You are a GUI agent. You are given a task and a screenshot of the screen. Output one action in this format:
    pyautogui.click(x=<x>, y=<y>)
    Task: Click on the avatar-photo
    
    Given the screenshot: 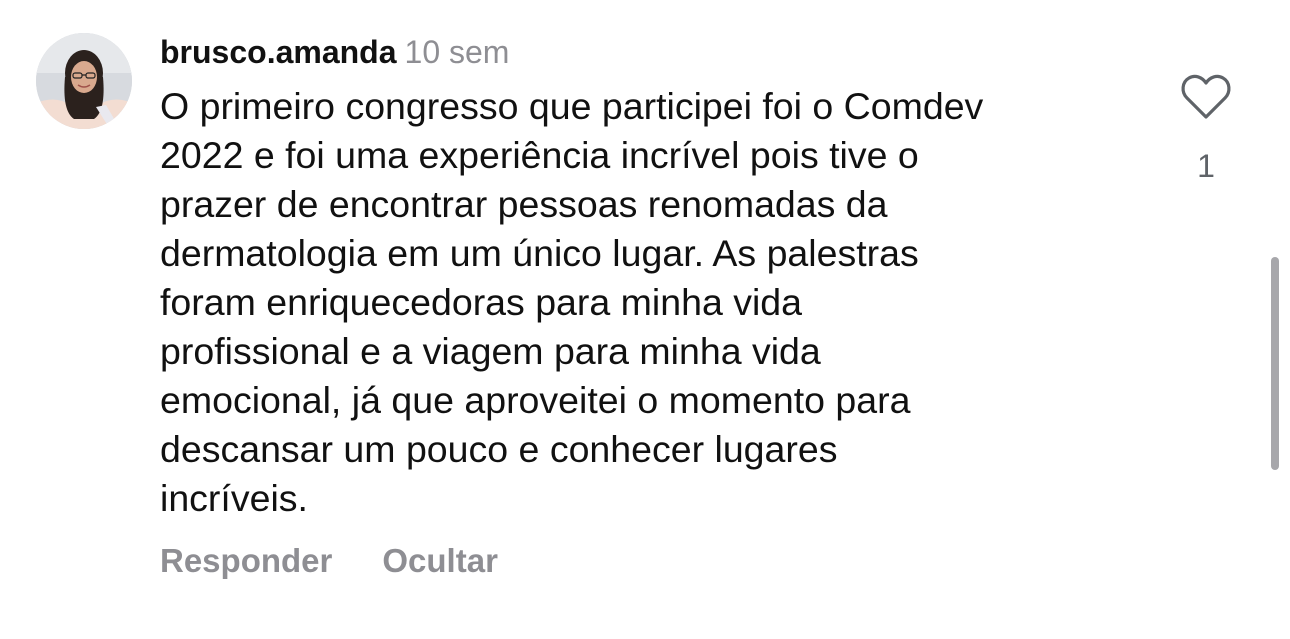 What is the action you would take?
    pyautogui.click(x=84, y=81)
    